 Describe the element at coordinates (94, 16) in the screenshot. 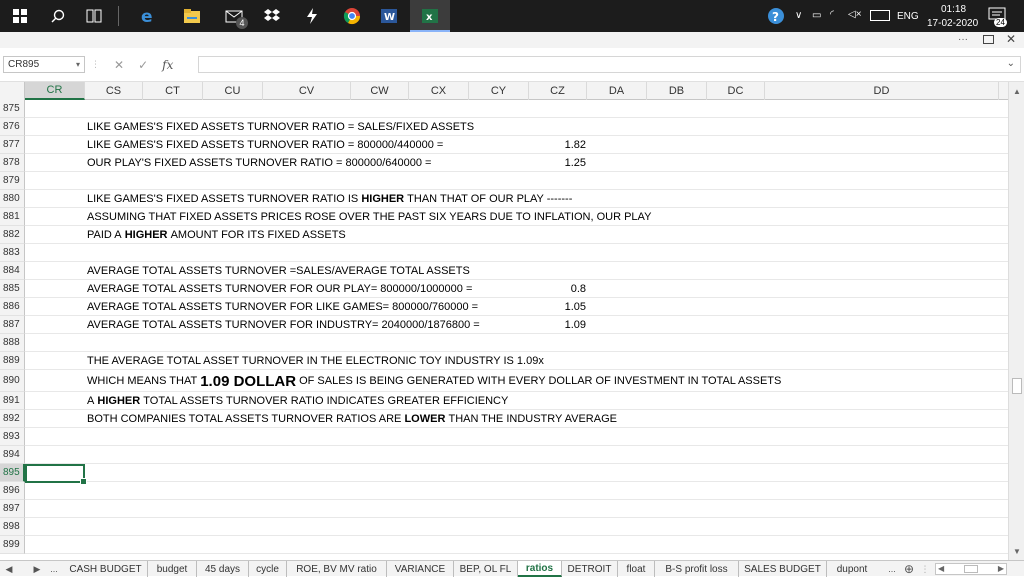

I see `task-view-icon` at that location.